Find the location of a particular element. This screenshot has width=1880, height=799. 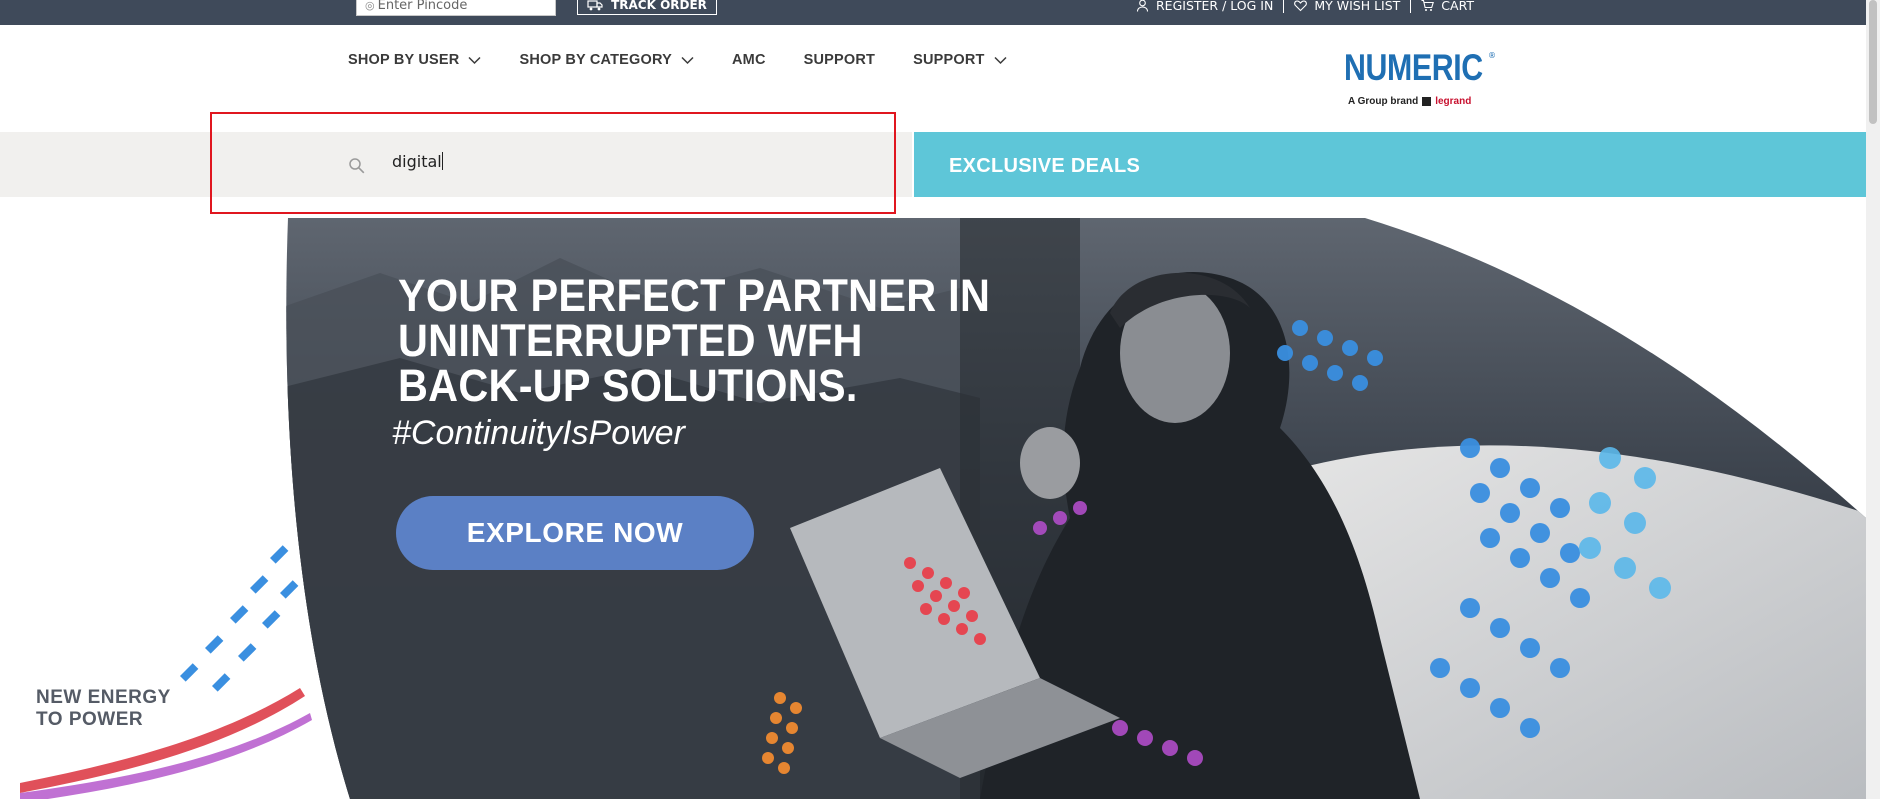

nav-label: AMC is located at coordinates (749, 60).